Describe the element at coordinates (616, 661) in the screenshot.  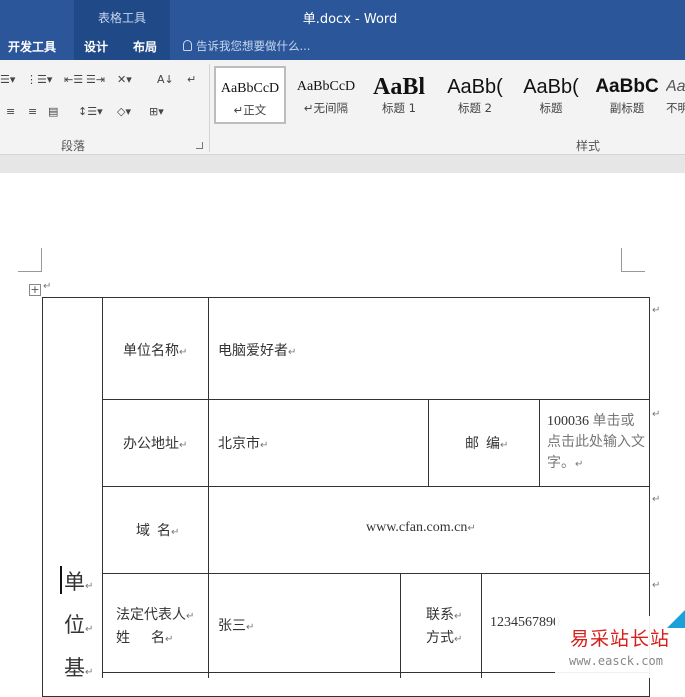
I see `watermark-url: www.easck.com` at that location.